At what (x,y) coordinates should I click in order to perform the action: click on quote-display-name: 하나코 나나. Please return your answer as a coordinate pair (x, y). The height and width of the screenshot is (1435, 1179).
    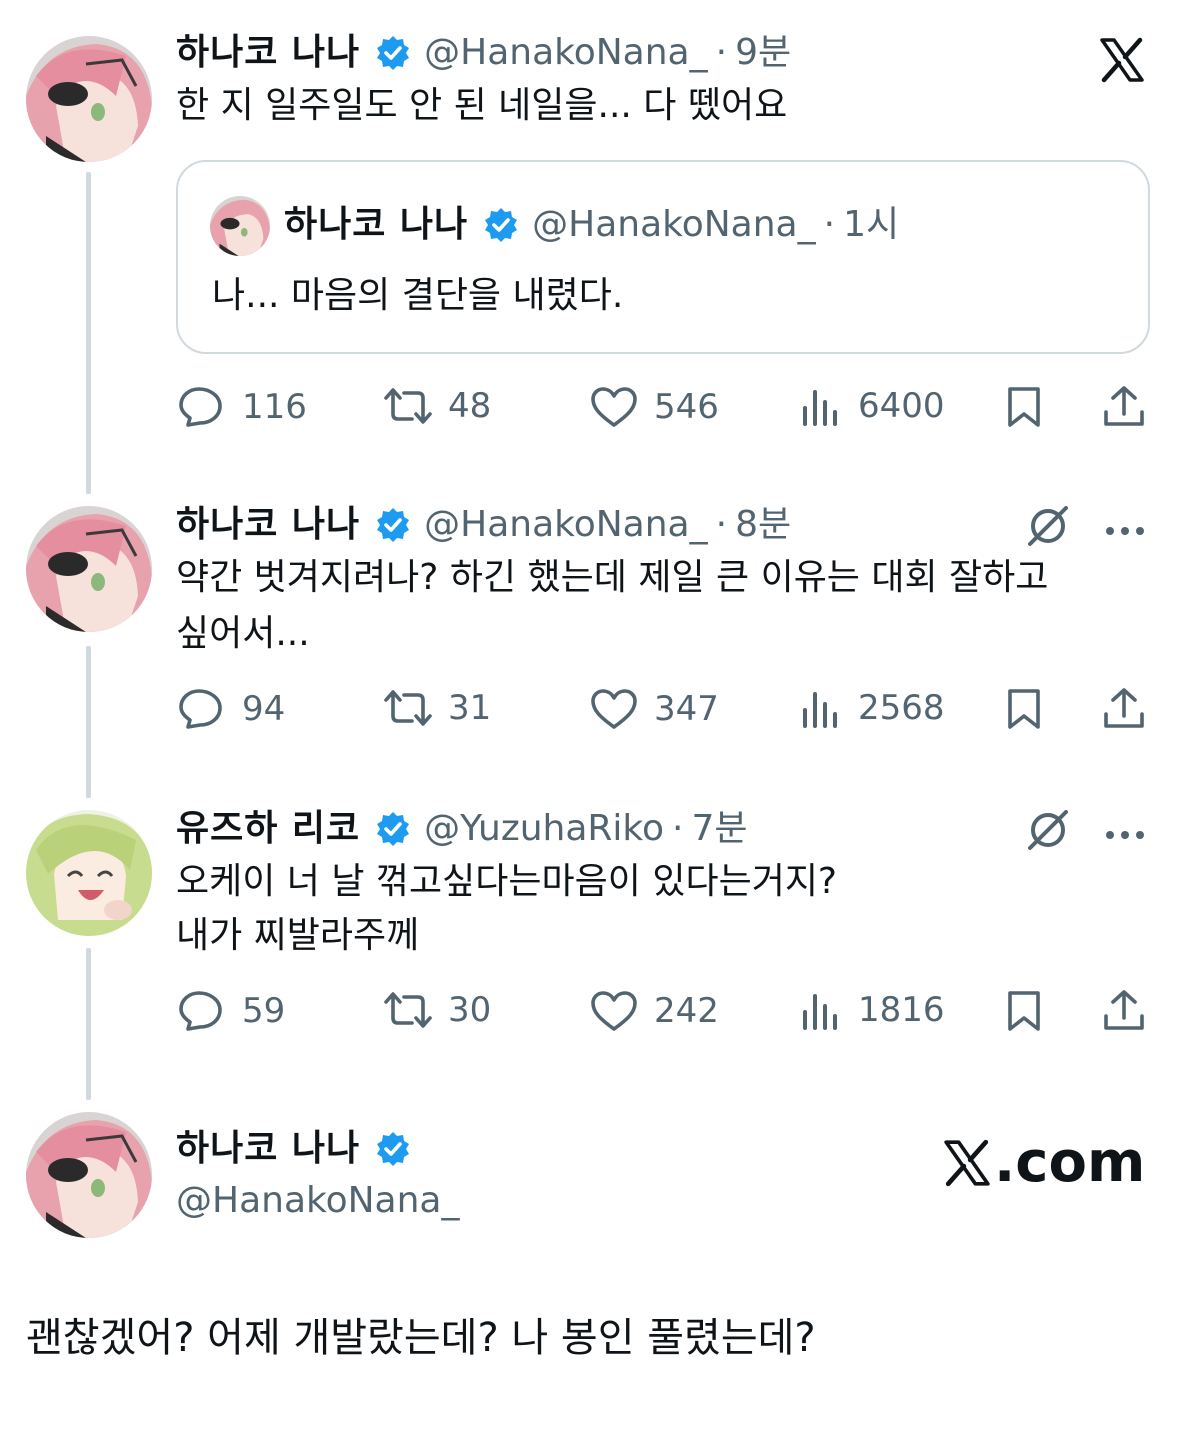
    Looking at the image, I should click on (376, 224).